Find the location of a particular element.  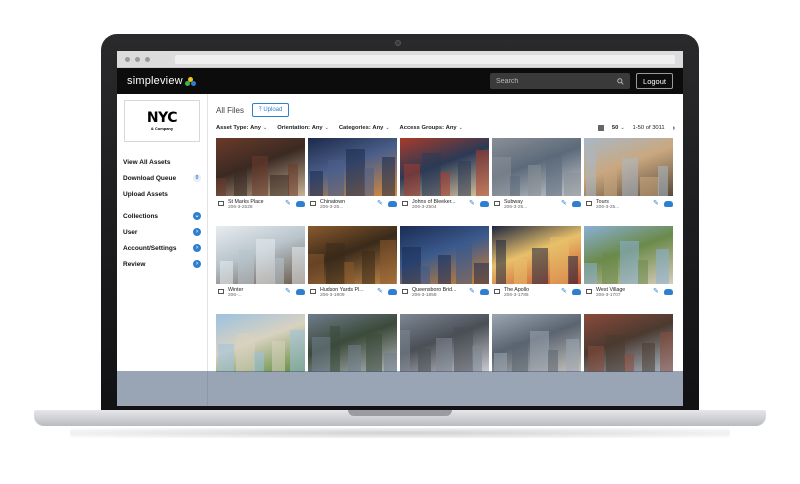

filter-orientation: Orientation: Any ⌄ is located at coordinates (303, 128).